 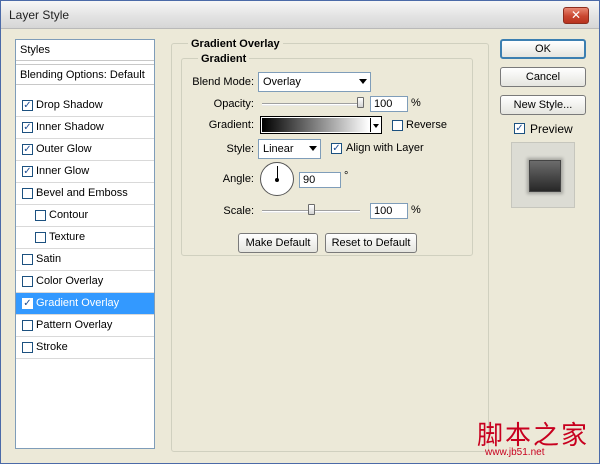 I want to click on angle-label: Angle:, so click(x=238, y=179).